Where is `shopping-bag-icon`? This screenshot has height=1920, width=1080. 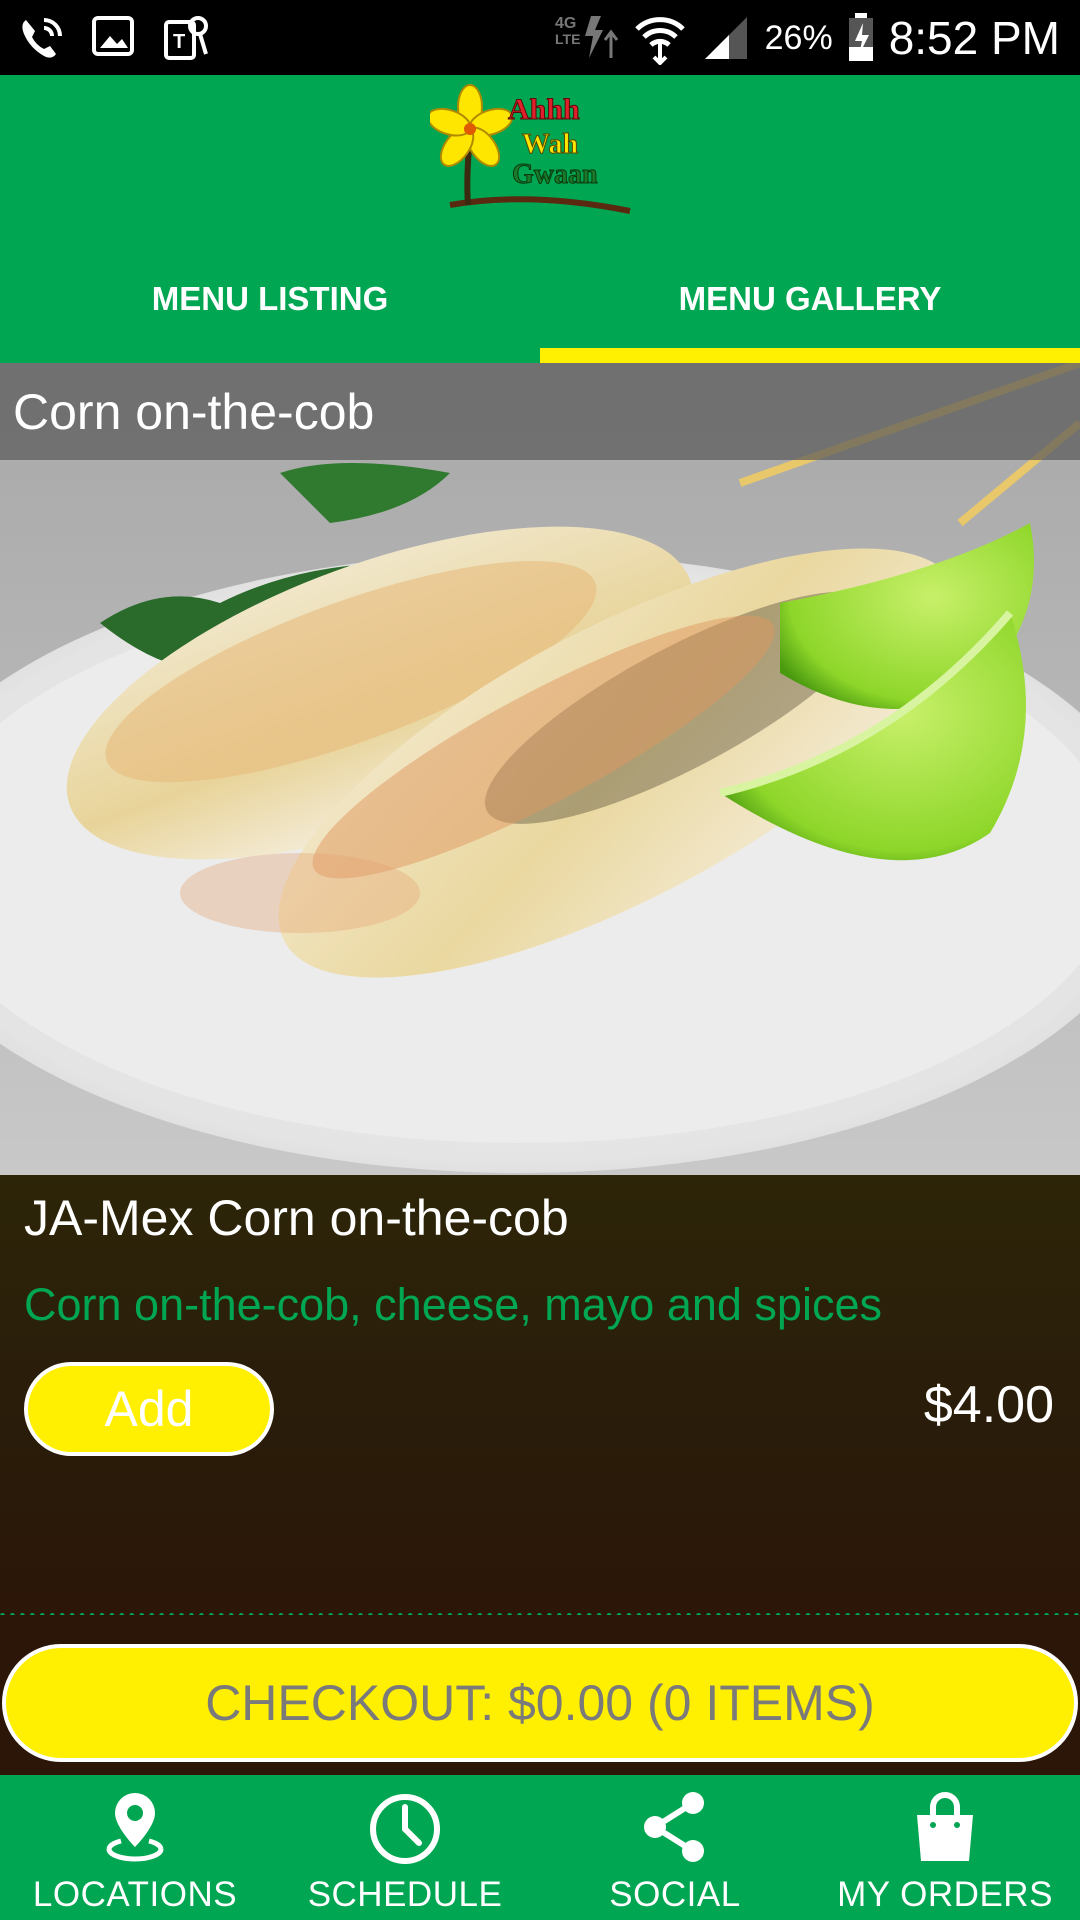 shopping-bag-icon is located at coordinates (945, 1826).